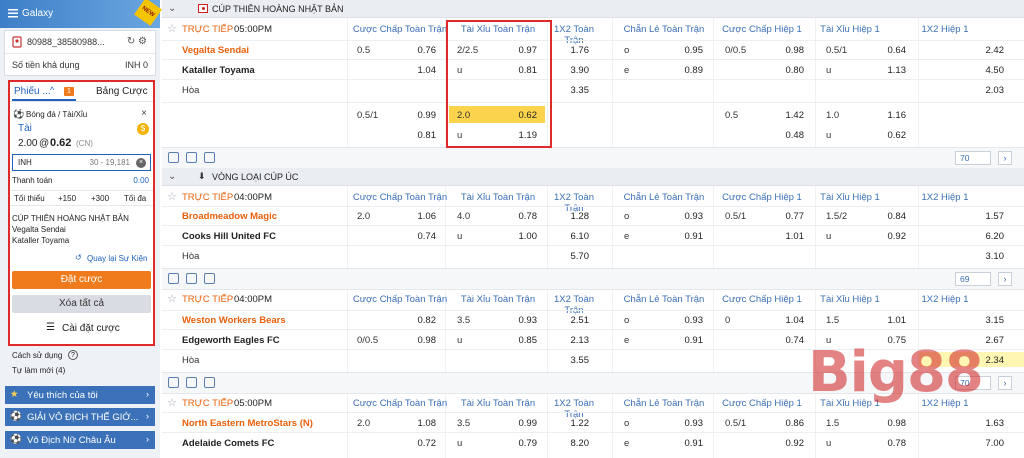 The height and width of the screenshot is (458, 1024). What do you see at coordinates (81, 14) in the screenshot?
I see `galaxy-banner: Galaxy NEW` at bounding box center [81, 14].